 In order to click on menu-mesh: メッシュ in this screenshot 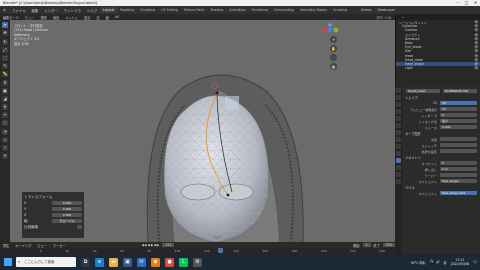, I will do `click(71, 17)`.